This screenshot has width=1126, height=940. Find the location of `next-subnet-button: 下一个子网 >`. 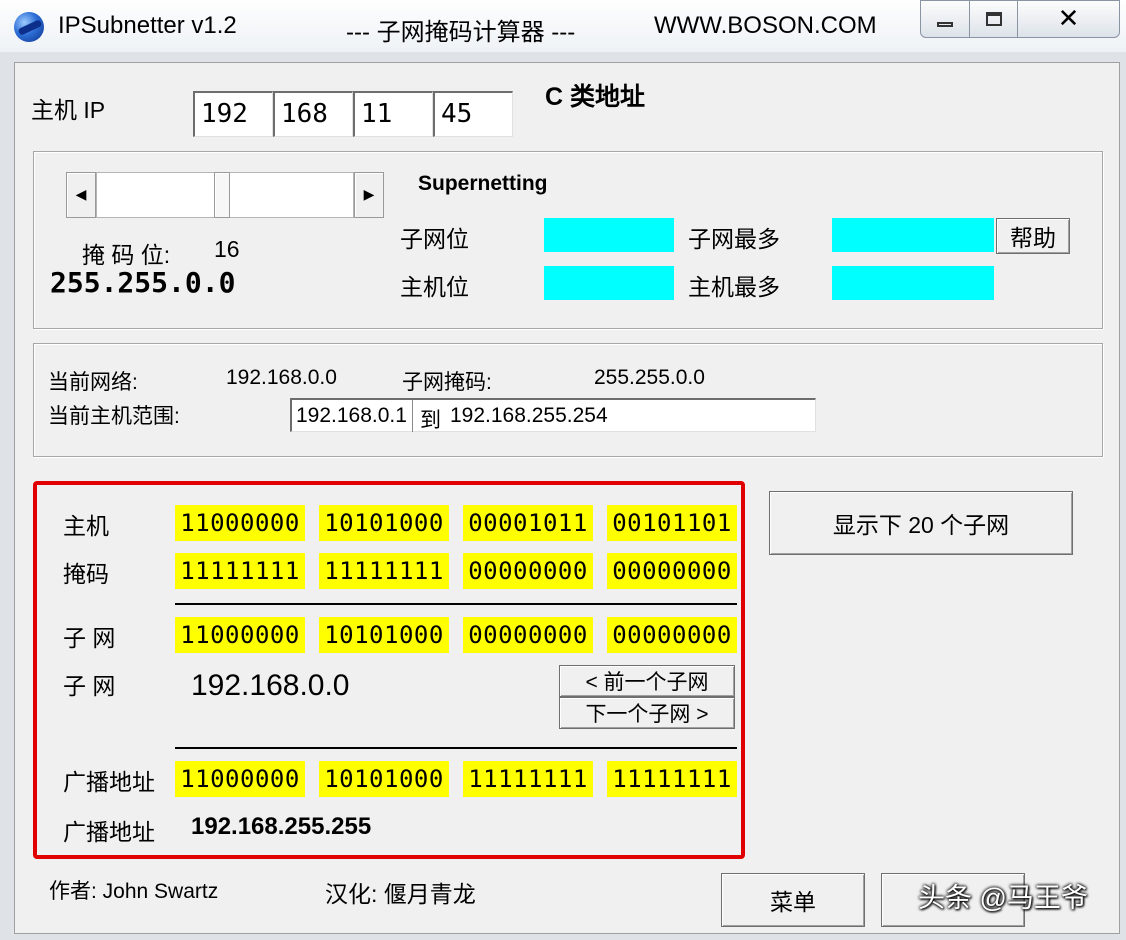

next-subnet-button: 下一个子网 > is located at coordinates (647, 713).